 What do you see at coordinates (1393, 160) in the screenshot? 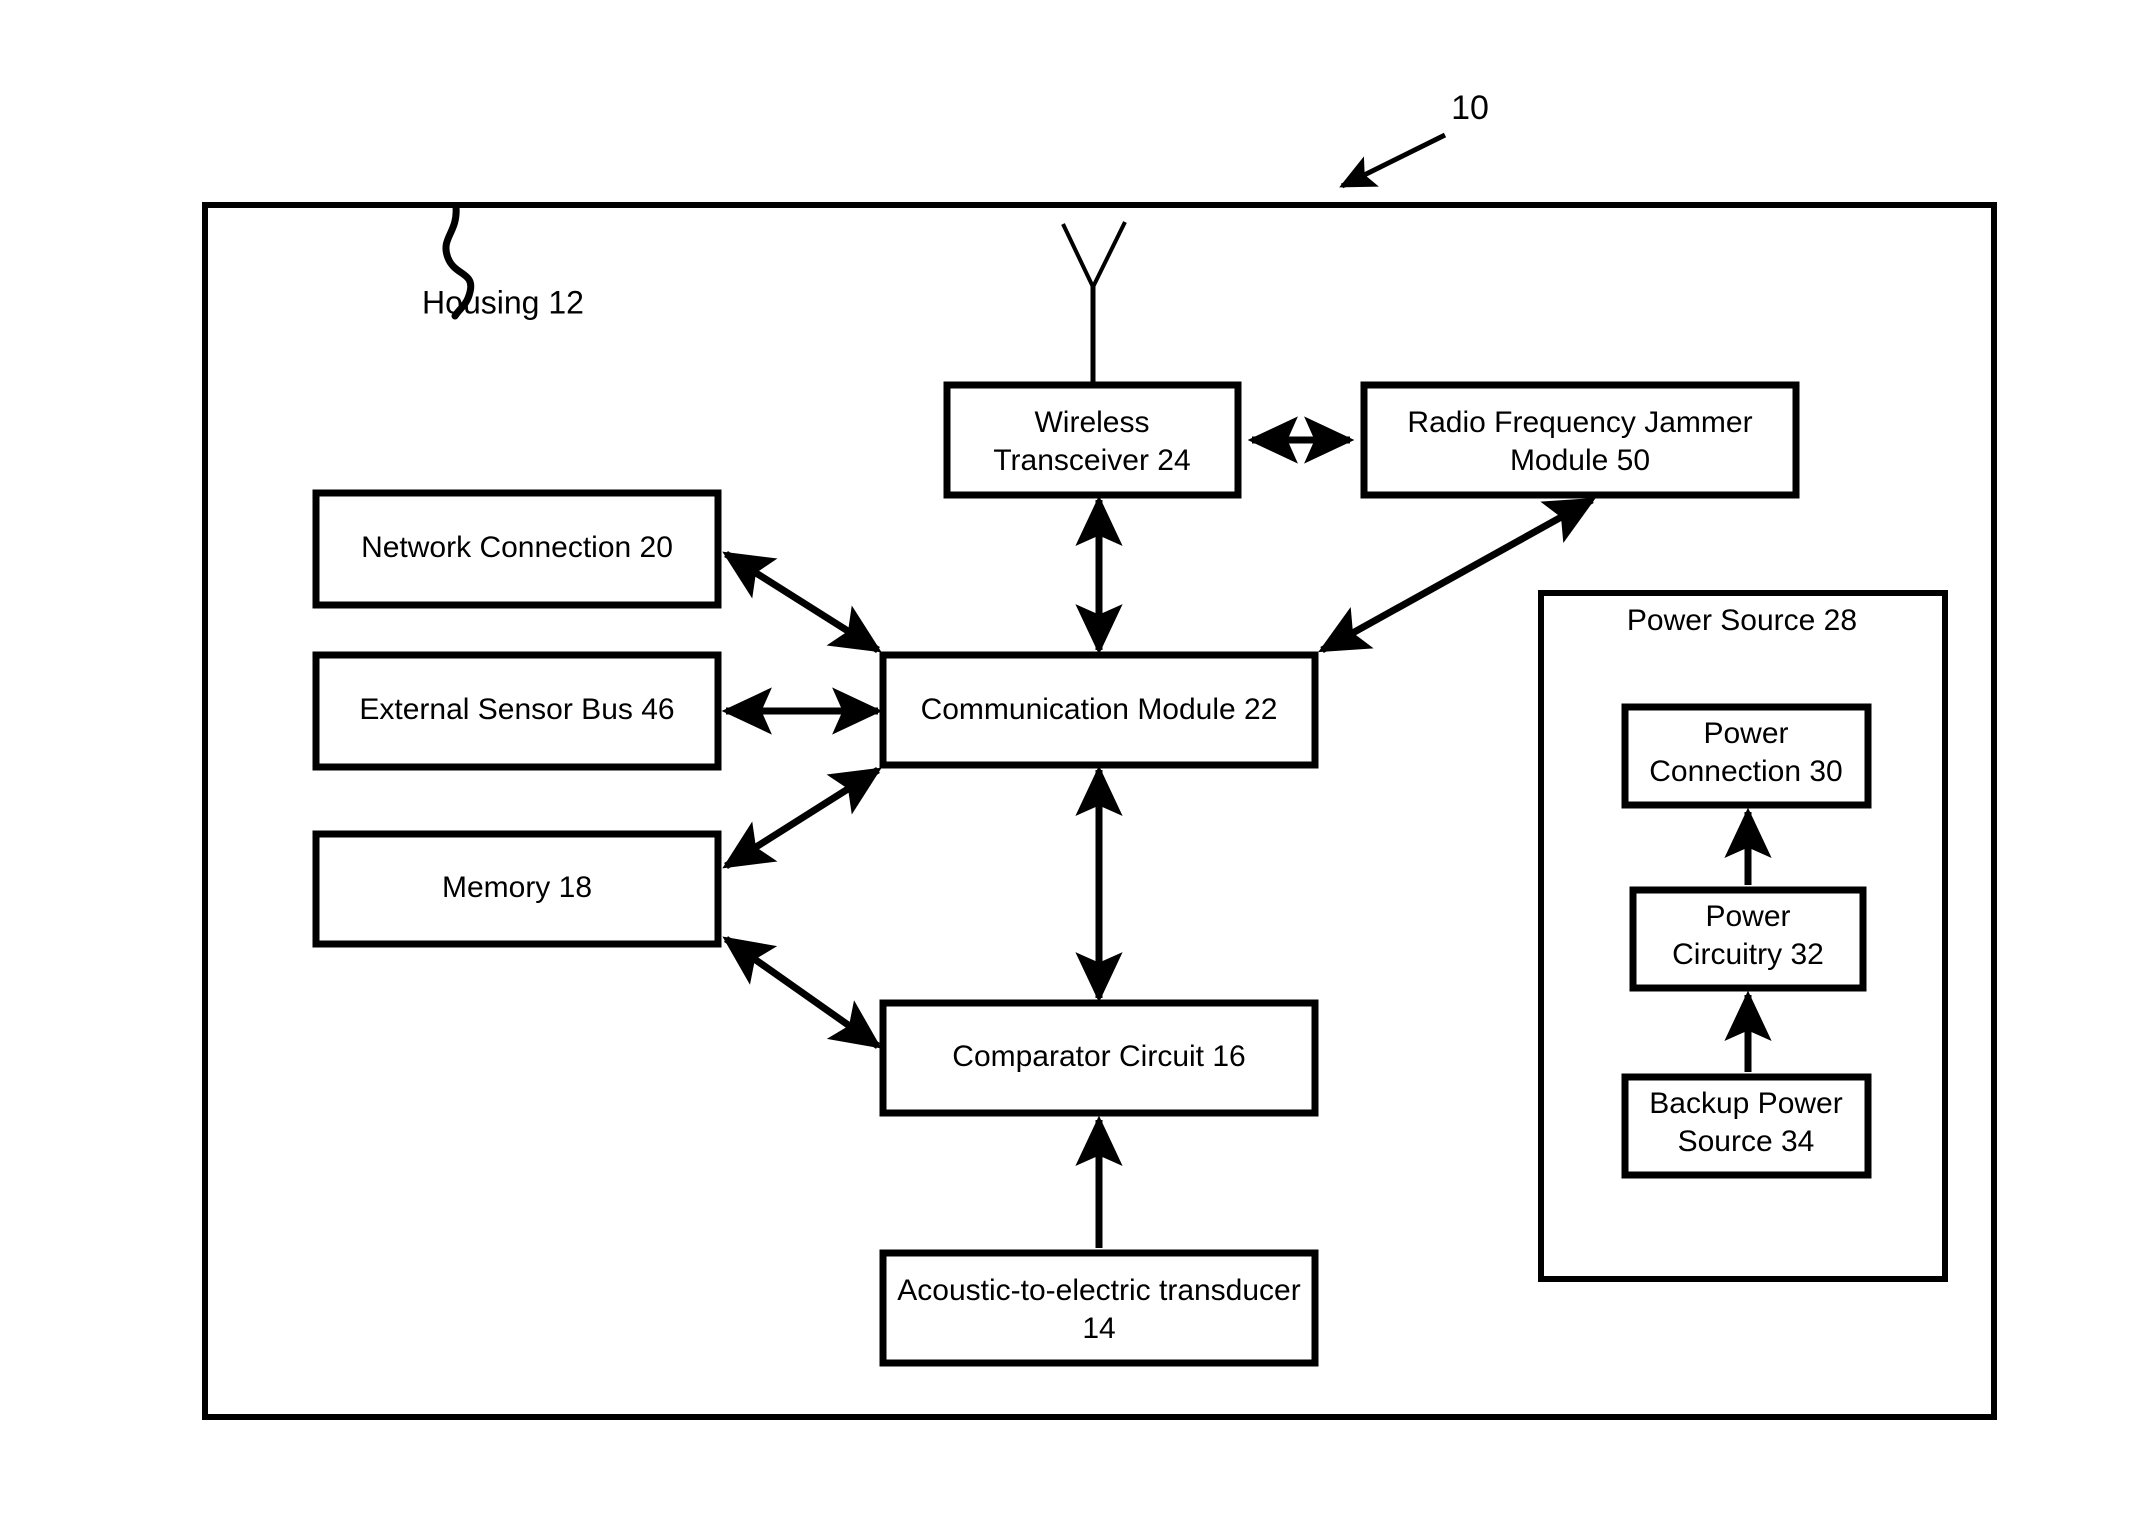
I see `figure-leader-arrow` at bounding box center [1393, 160].